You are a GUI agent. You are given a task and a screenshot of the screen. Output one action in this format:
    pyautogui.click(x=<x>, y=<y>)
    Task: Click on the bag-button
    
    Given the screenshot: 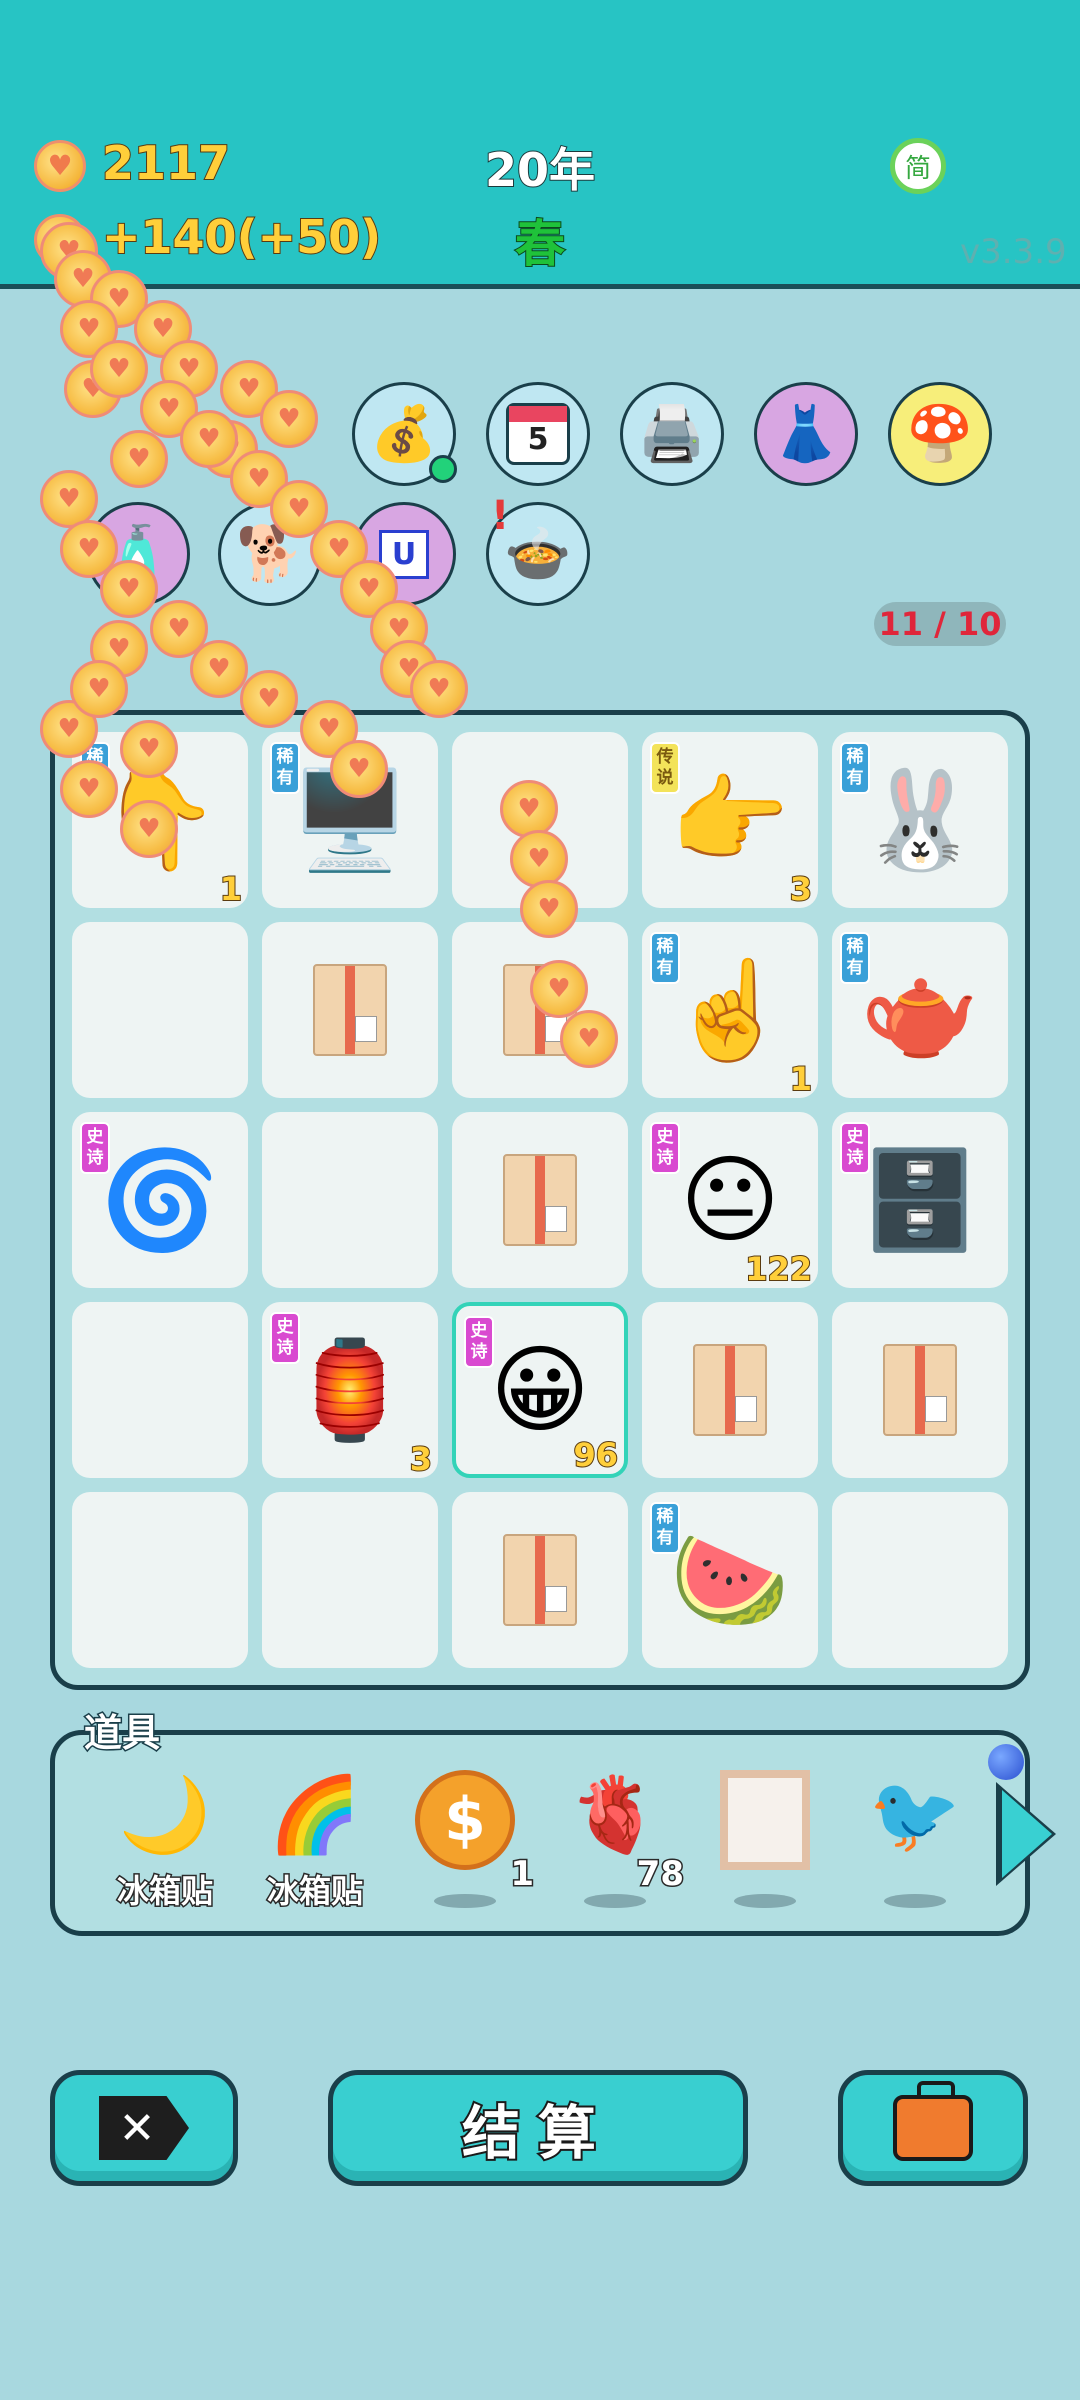 What is the action you would take?
    pyautogui.click(x=933, y=2128)
    